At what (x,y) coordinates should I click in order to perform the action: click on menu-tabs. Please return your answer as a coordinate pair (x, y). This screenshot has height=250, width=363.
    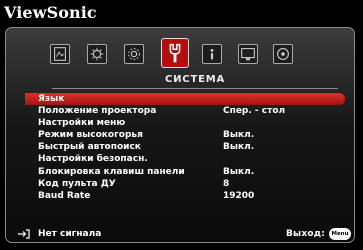
    Looking at the image, I should click on (196, 54).